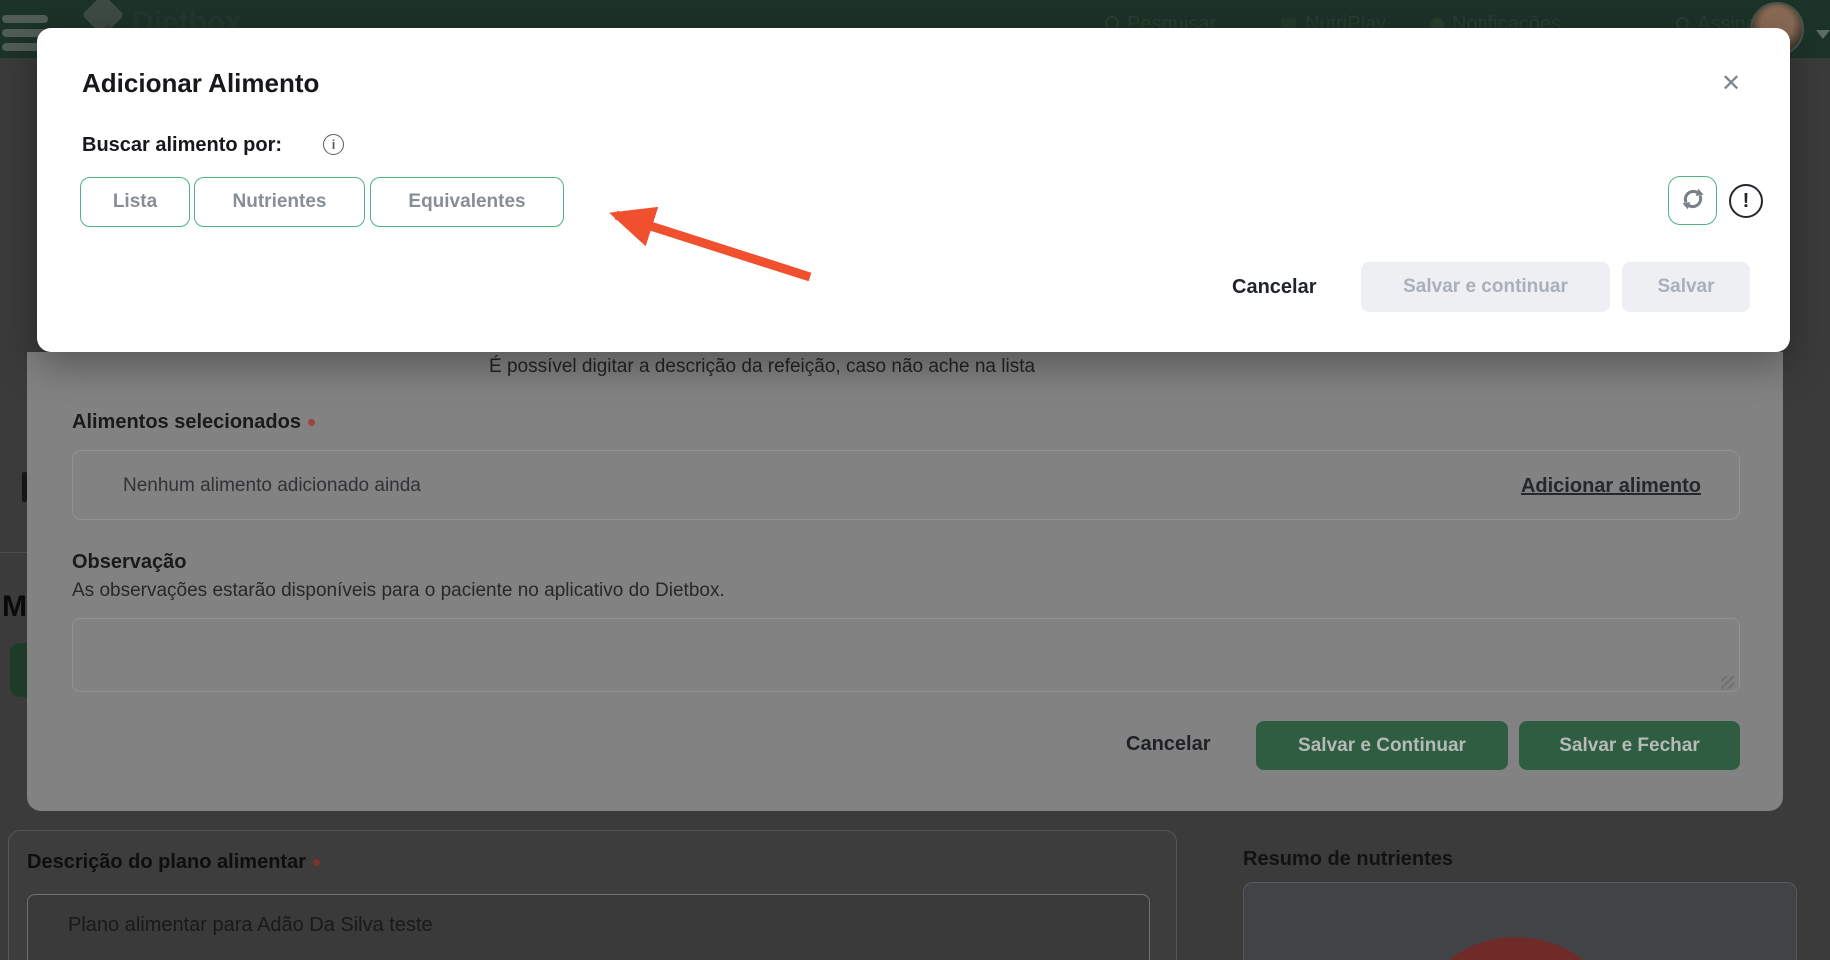  I want to click on chevron-down-icon, so click(1823, 34).